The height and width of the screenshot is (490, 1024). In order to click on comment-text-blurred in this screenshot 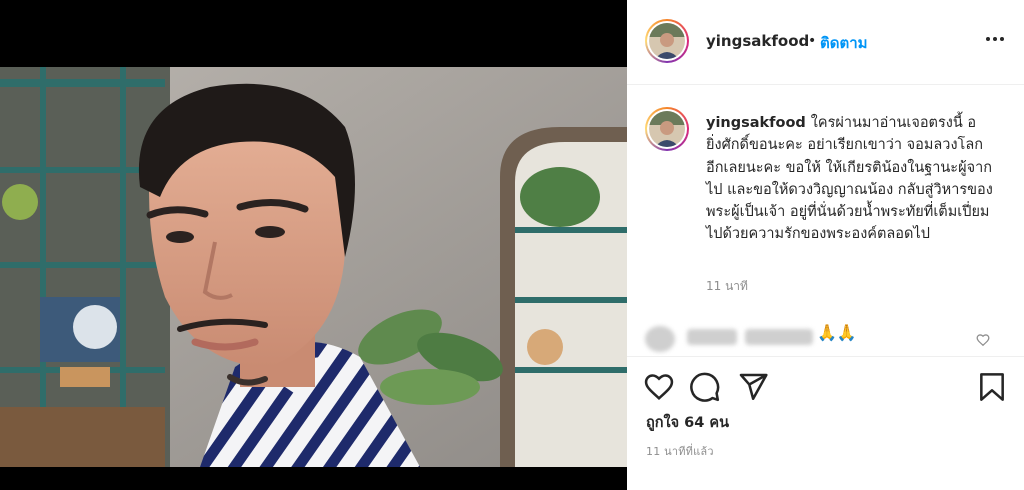, I will do `click(779, 337)`.